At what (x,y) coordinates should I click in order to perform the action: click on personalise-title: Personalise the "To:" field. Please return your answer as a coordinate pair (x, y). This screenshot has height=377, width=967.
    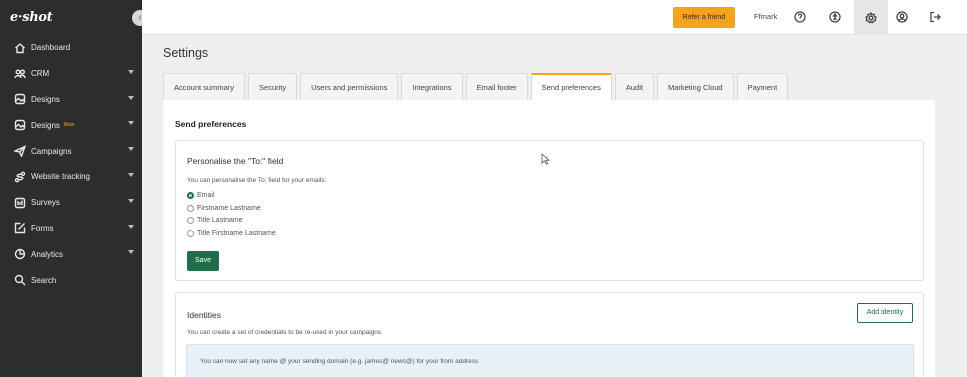
    Looking at the image, I should click on (235, 161).